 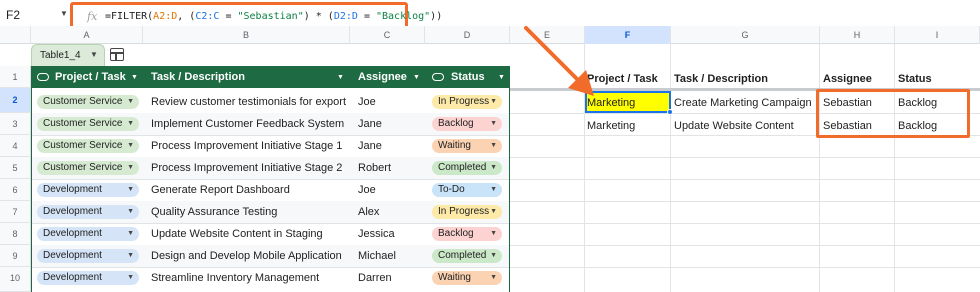 I want to click on result-header-assignee: Assignee, so click(x=847, y=77).